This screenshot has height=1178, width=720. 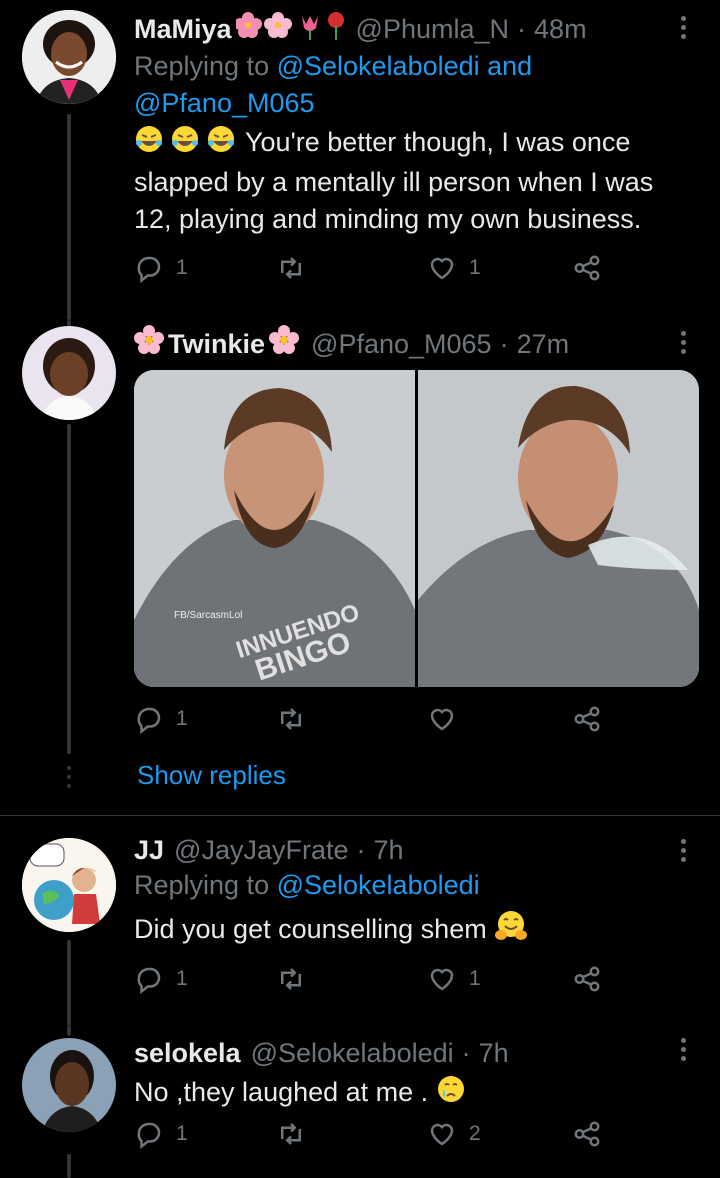 I want to click on thread-line-bottom, so click(x=69, y=1166).